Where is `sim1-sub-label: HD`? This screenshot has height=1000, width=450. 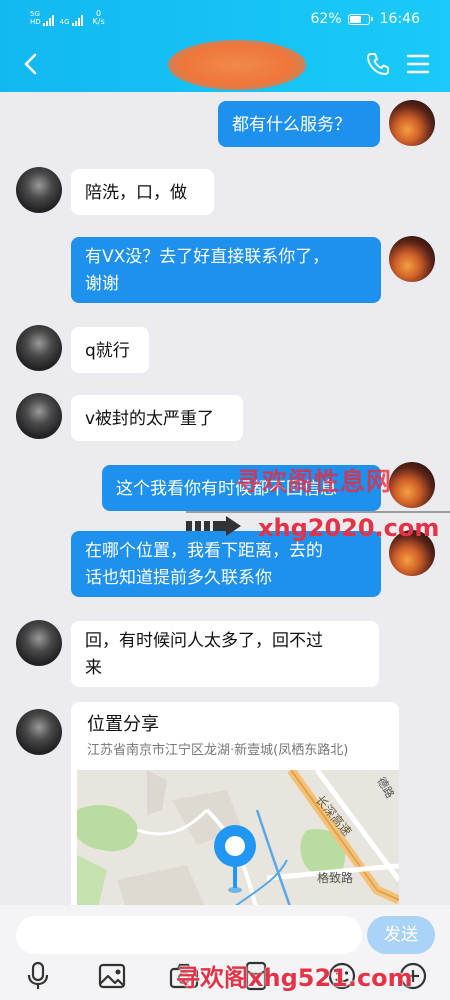
sim1-sub-label: HD is located at coordinates (35, 22).